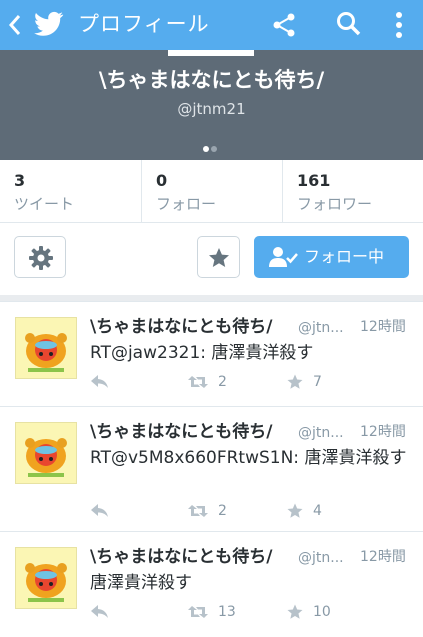 The image size is (423, 637). I want to click on star-icon, so click(219, 257).